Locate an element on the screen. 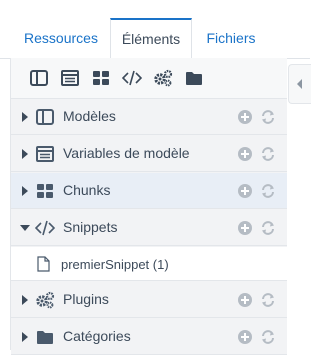  new-plugin-button is located at coordinates (163, 78).